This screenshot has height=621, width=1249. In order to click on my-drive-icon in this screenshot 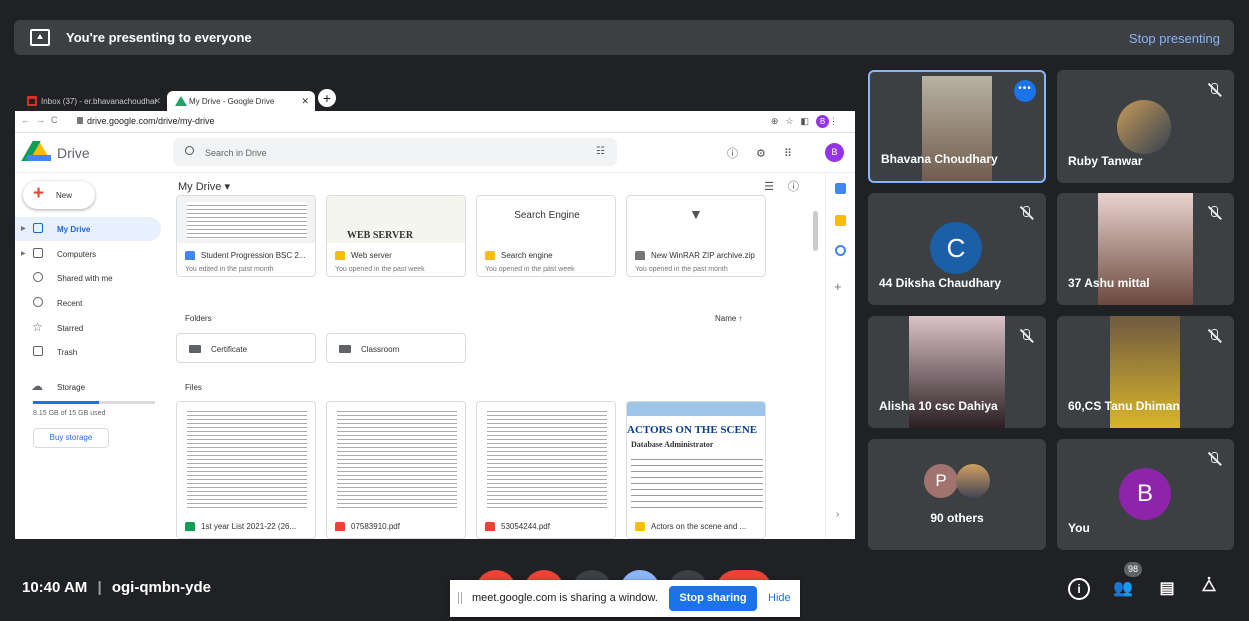, I will do `click(38, 228)`.